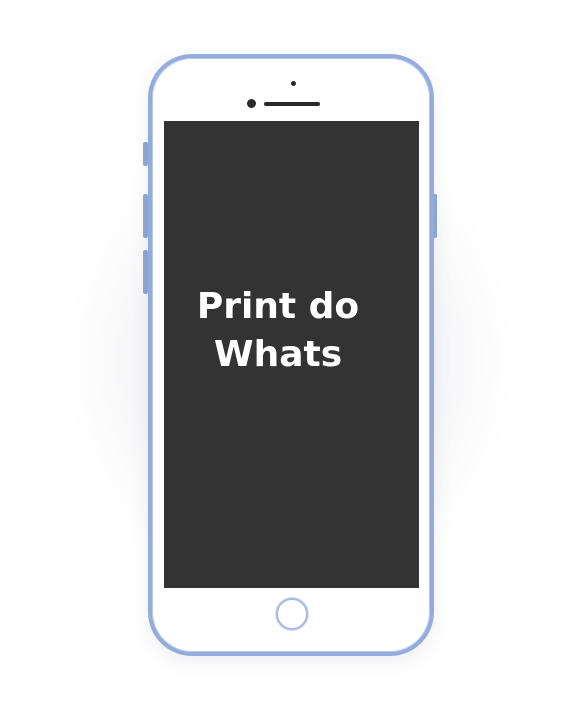  I want to click on sensor-icon, so click(293, 83).